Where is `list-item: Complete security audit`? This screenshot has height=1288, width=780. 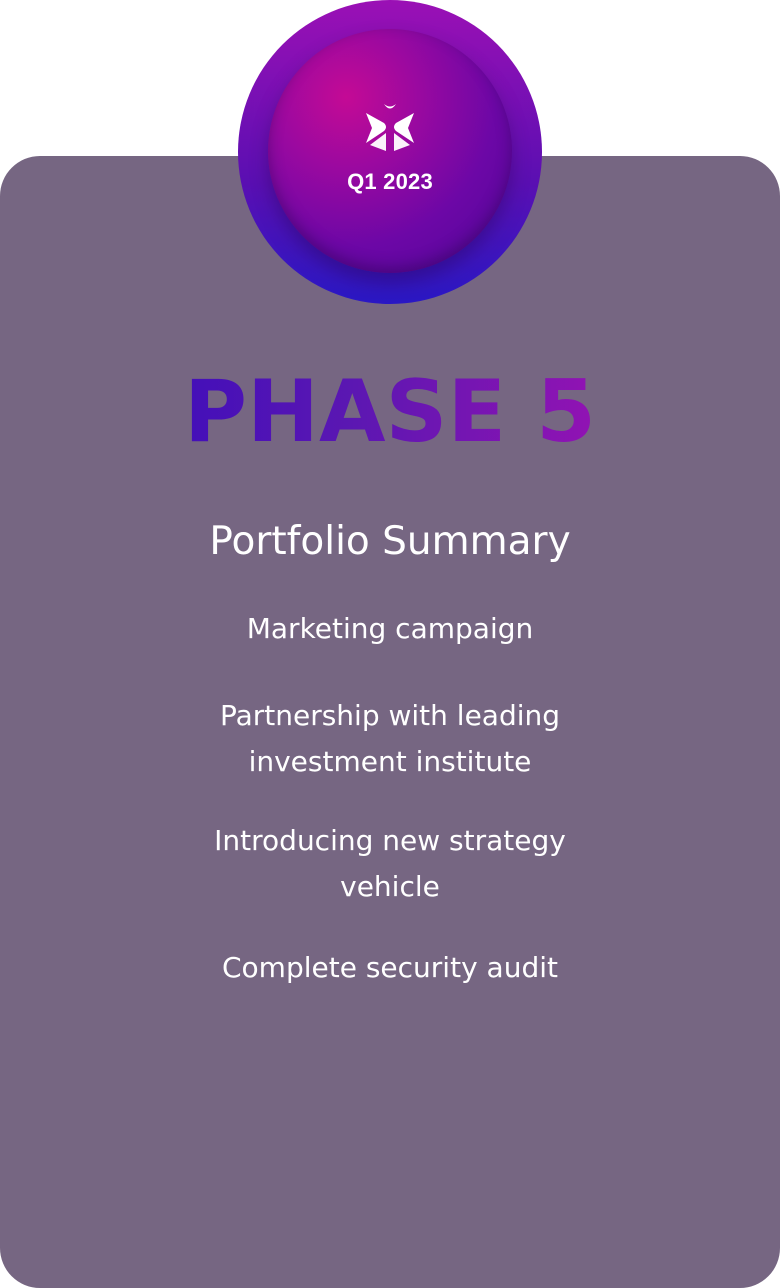 list-item: Complete security audit is located at coordinates (390, 967).